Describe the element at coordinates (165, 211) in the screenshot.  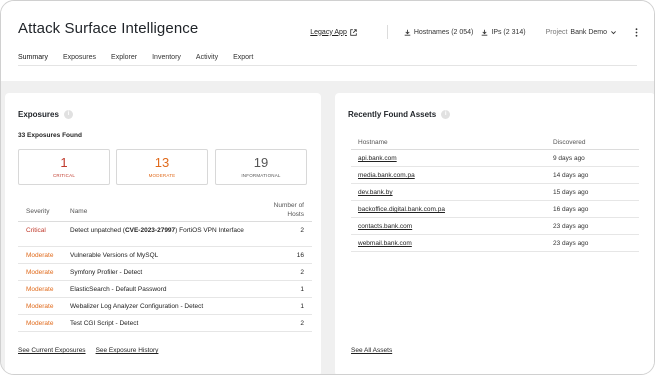
I see `table-header: Severity Name Number of Hosts` at that location.